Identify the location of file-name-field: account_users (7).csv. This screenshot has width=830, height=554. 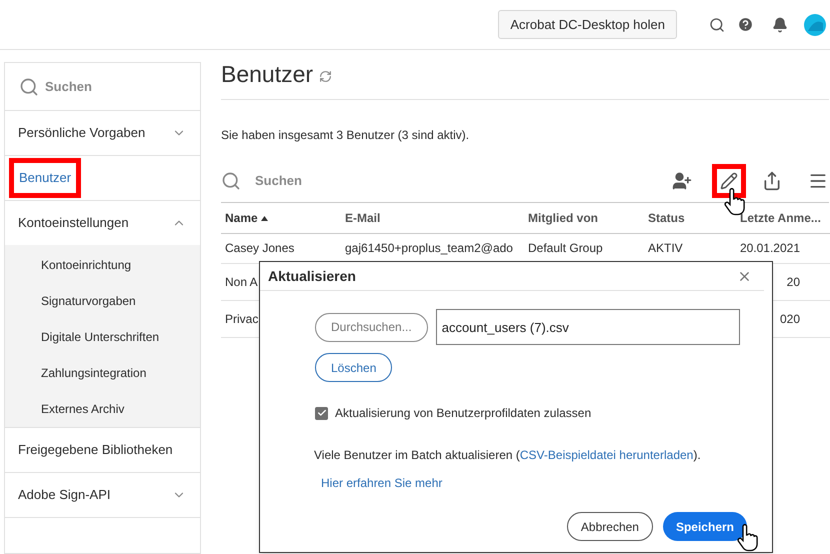
(588, 327).